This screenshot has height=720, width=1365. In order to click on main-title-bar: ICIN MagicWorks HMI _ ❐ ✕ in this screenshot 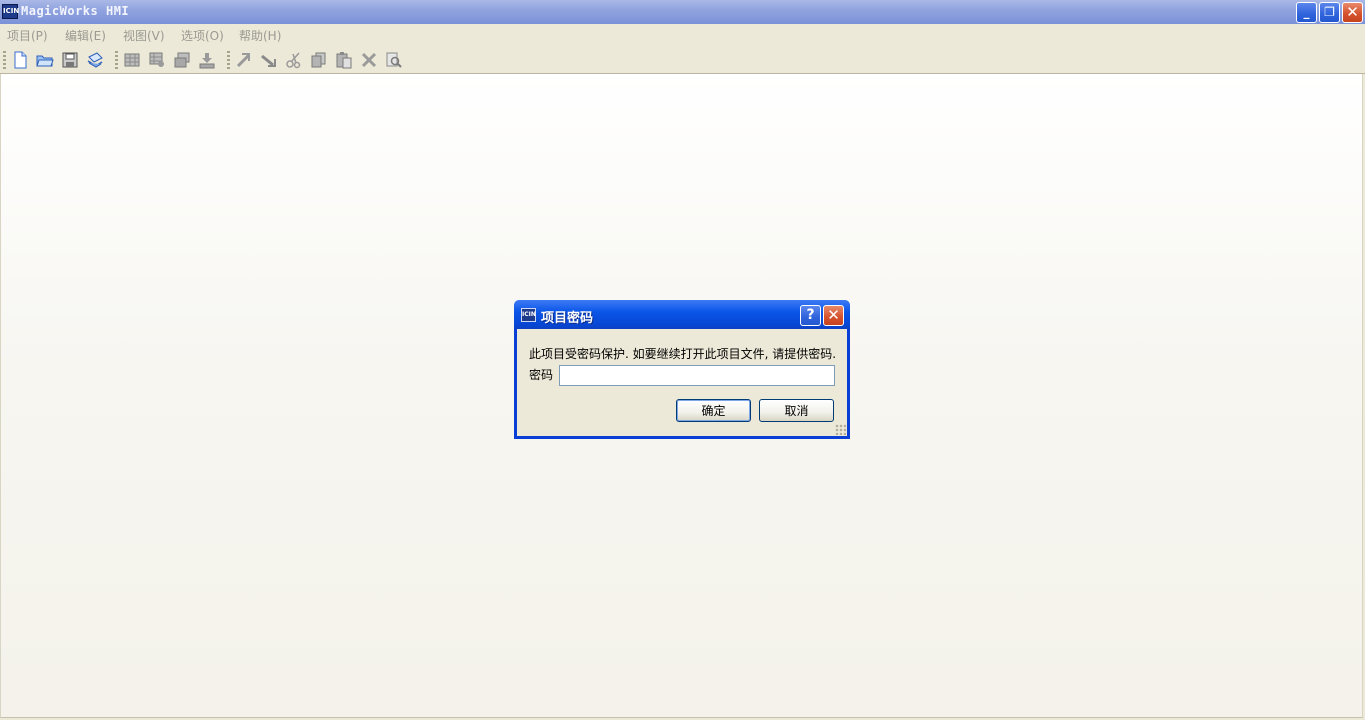, I will do `click(682, 12)`.